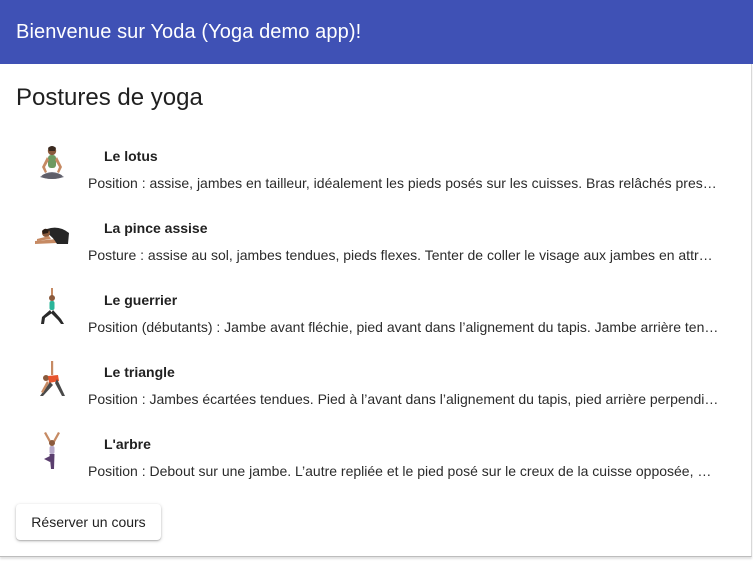 This screenshot has width=753, height=563. What do you see at coordinates (141, 300) in the screenshot?
I see `posture-name: Le guerrier` at bounding box center [141, 300].